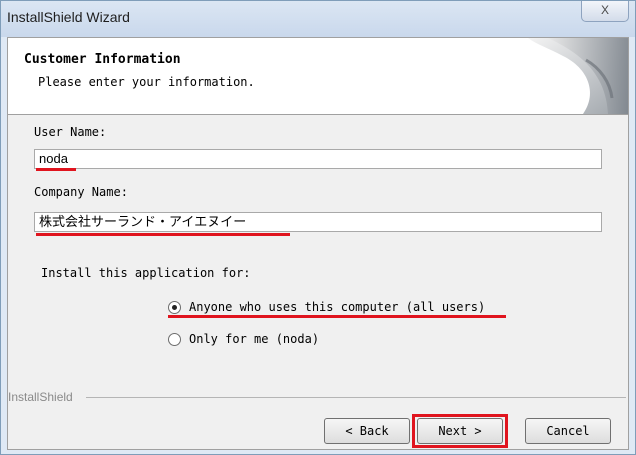 The image size is (636, 455). Describe the element at coordinates (578, 76) in the screenshot. I see `installshield-banner-icon` at that location.